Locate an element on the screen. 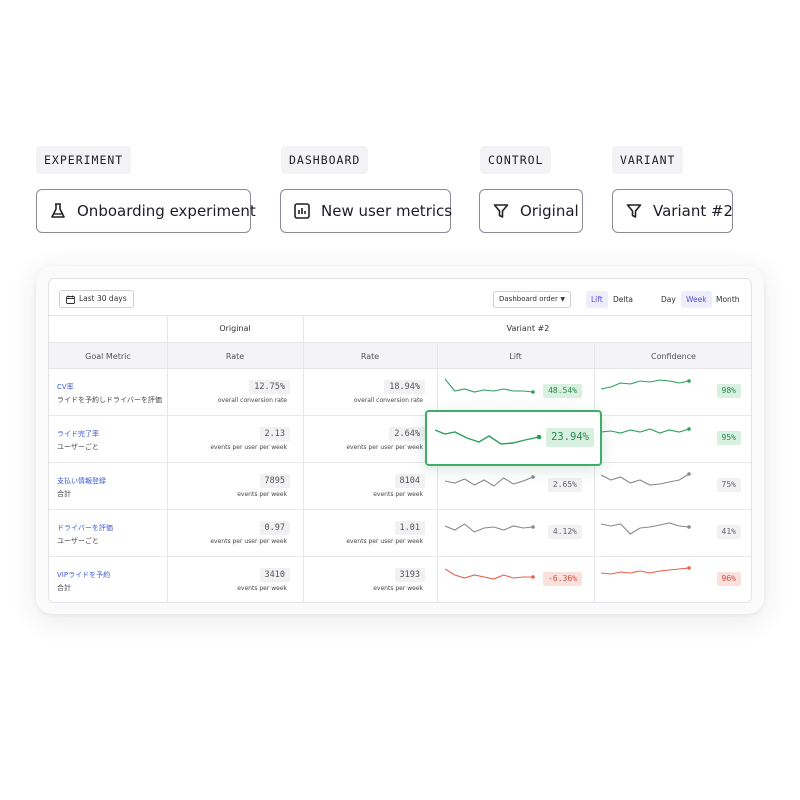 The image size is (800, 800). order-select-value: Dashboard order is located at coordinates (528, 299).